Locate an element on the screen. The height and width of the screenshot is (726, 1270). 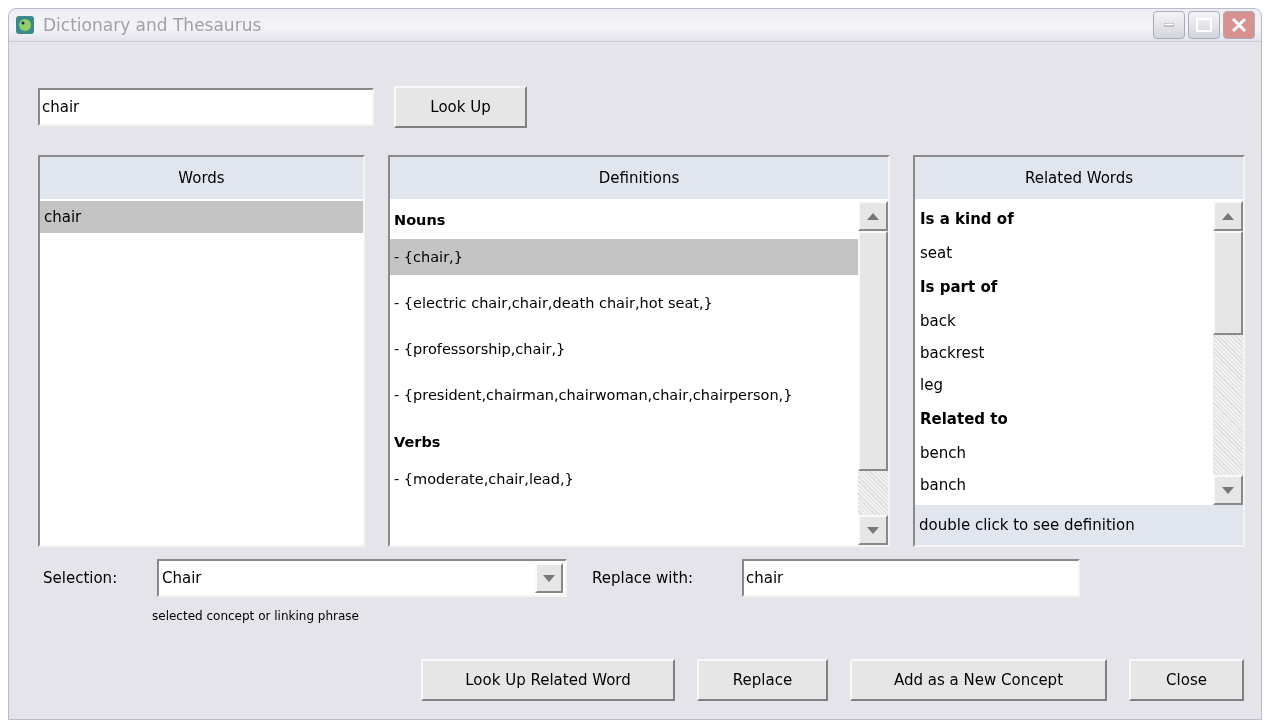
window-title: Dictionary and Thesaurus is located at coordinates (153, 25).